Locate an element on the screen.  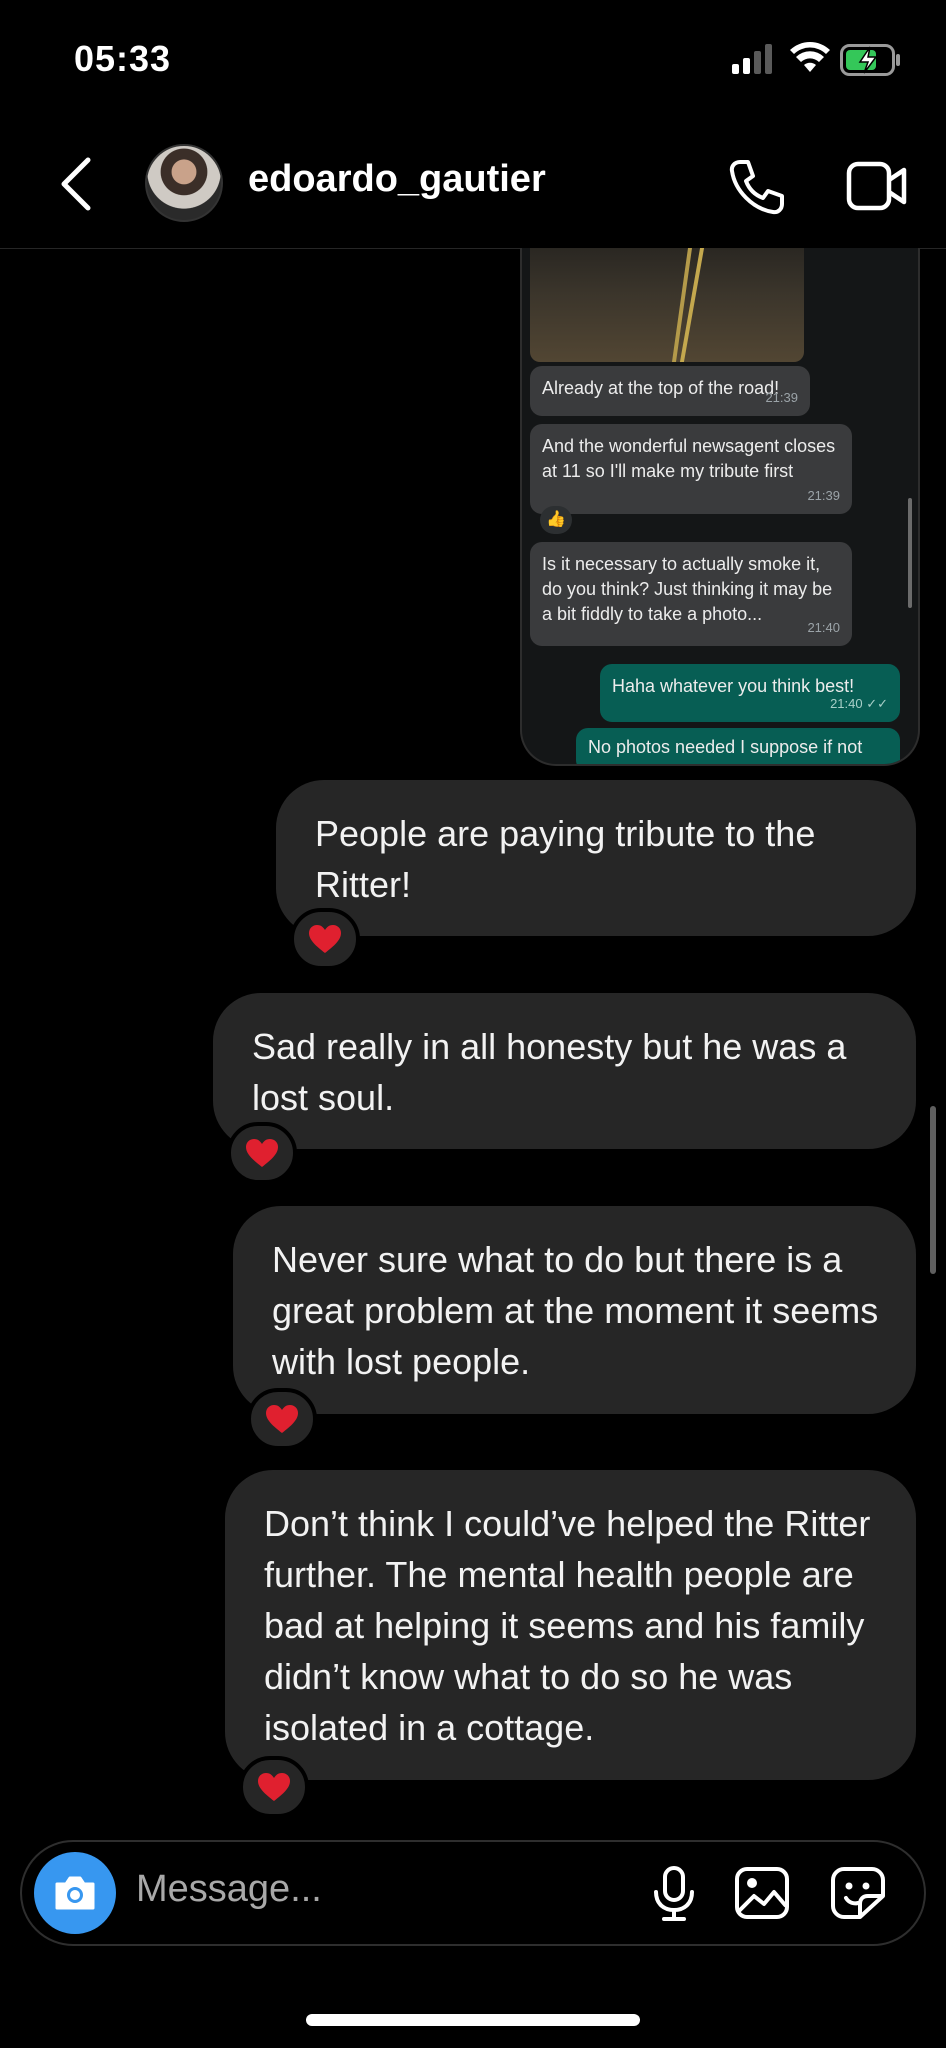
message-text: Haha whatever you think best! is located at coordinates (733, 686).